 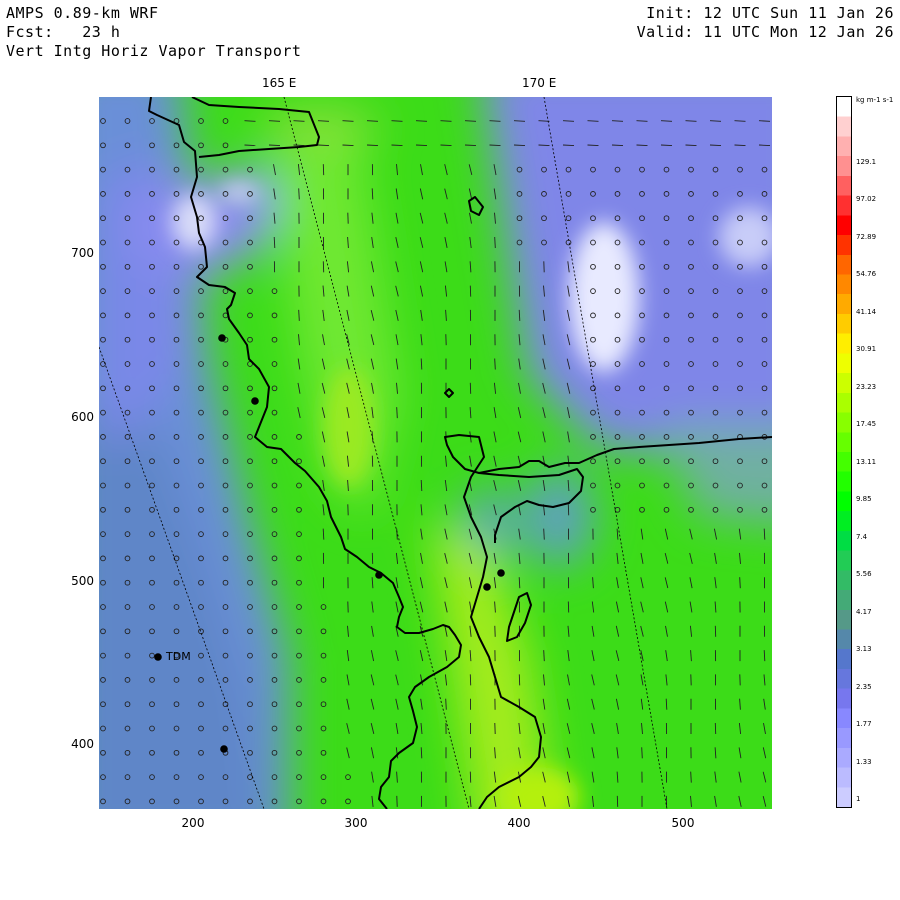 What do you see at coordinates (866, 199) in the screenshot?
I see `colorbar-label: 97.02` at bounding box center [866, 199].